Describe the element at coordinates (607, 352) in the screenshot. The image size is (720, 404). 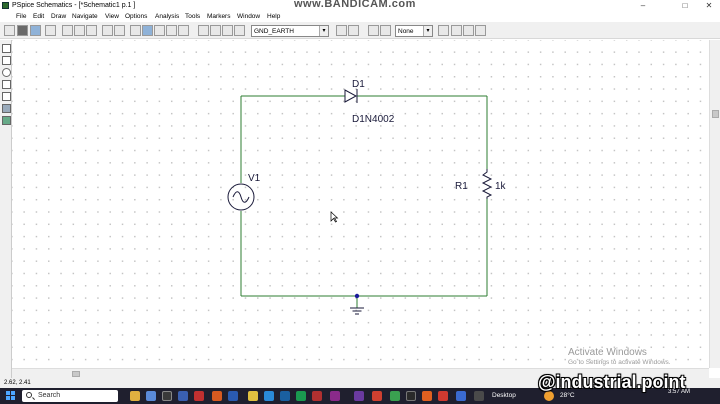
I see `activate-windows-title: Activate Windows` at that location.